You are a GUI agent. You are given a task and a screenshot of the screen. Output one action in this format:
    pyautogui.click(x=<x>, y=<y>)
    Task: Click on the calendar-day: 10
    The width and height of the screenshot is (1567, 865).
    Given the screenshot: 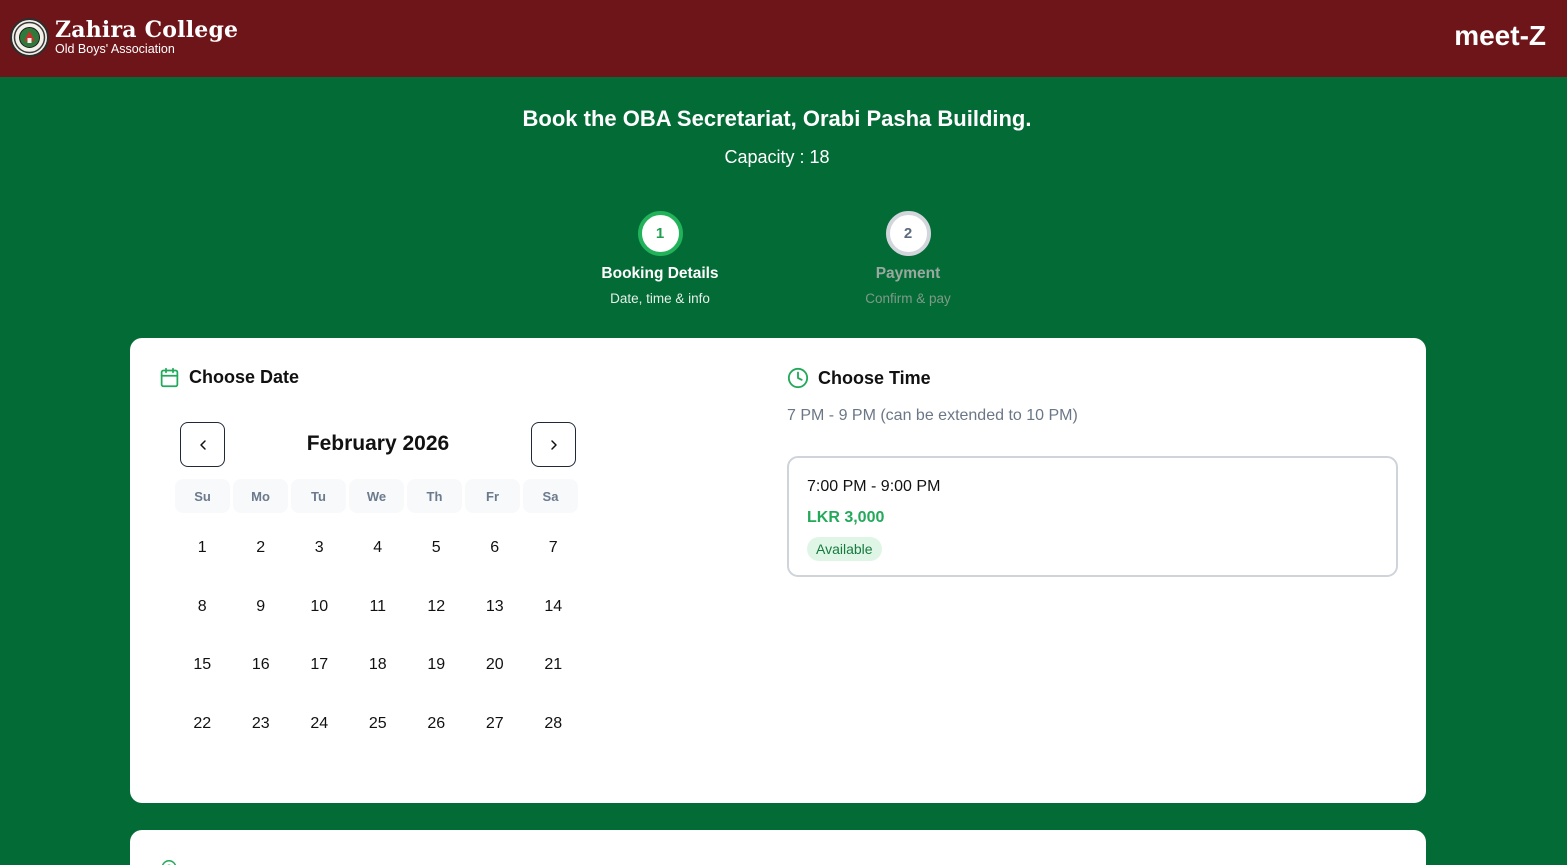 What is the action you would take?
    pyautogui.click(x=319, y=607)
    